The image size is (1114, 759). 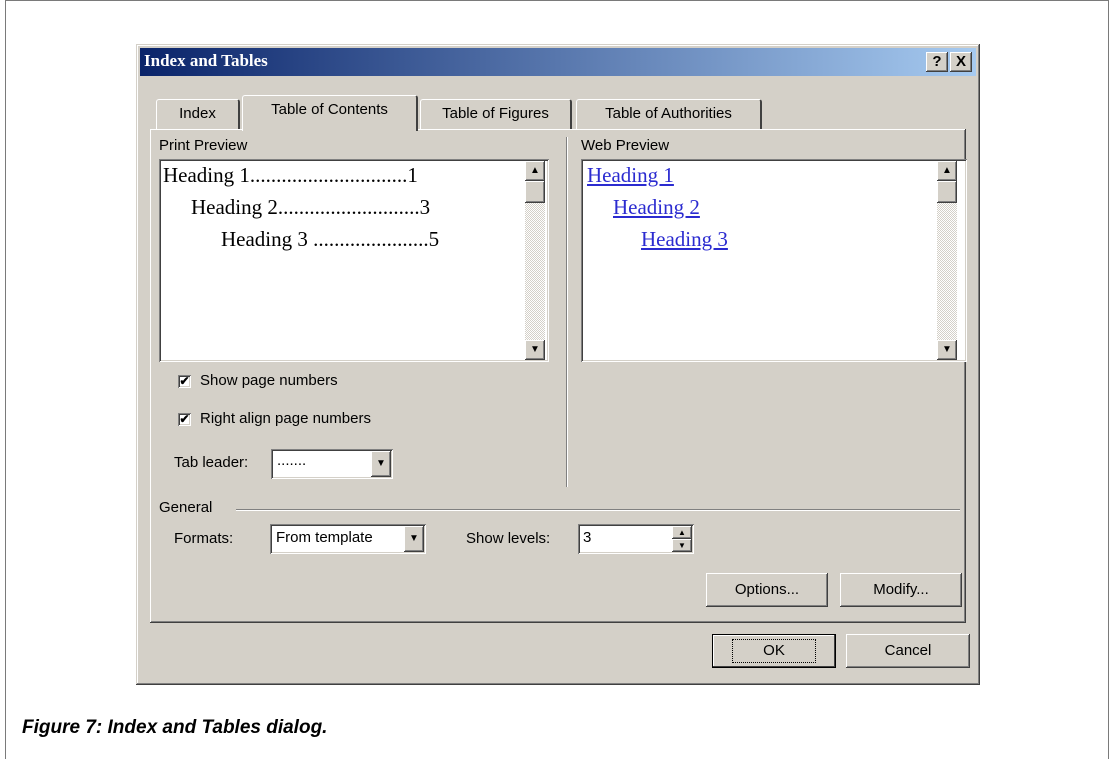 What do you see at coordinates (311, 207) in the screenshot?
I see `print-preview-line-2: Heading 2...........................3` at bounding box center [311, 207].